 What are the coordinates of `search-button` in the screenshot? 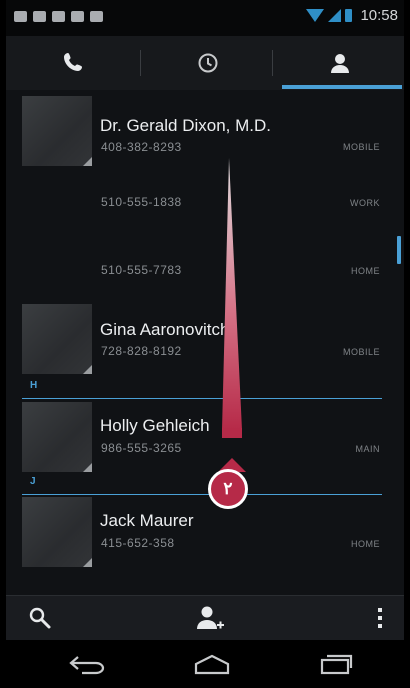 It's located at (40, 618).